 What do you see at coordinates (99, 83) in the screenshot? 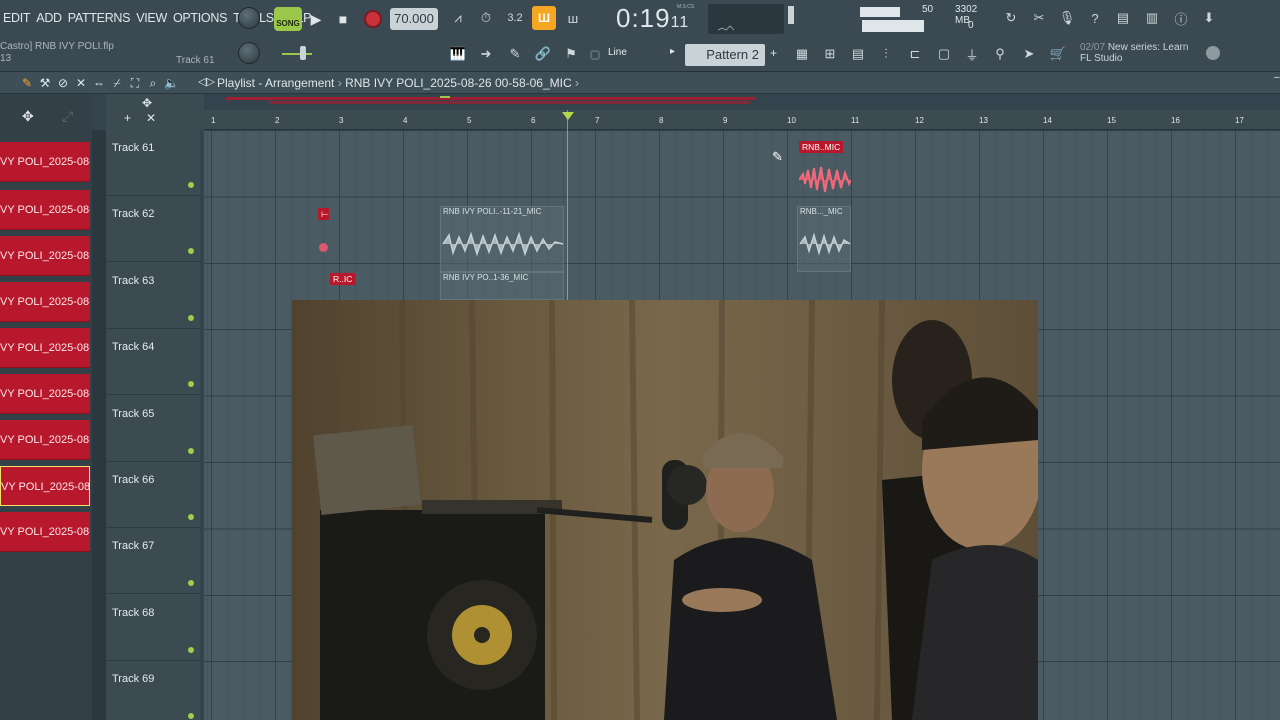
I see `slip-icon: ⇔` at bounding box center [99, 83].